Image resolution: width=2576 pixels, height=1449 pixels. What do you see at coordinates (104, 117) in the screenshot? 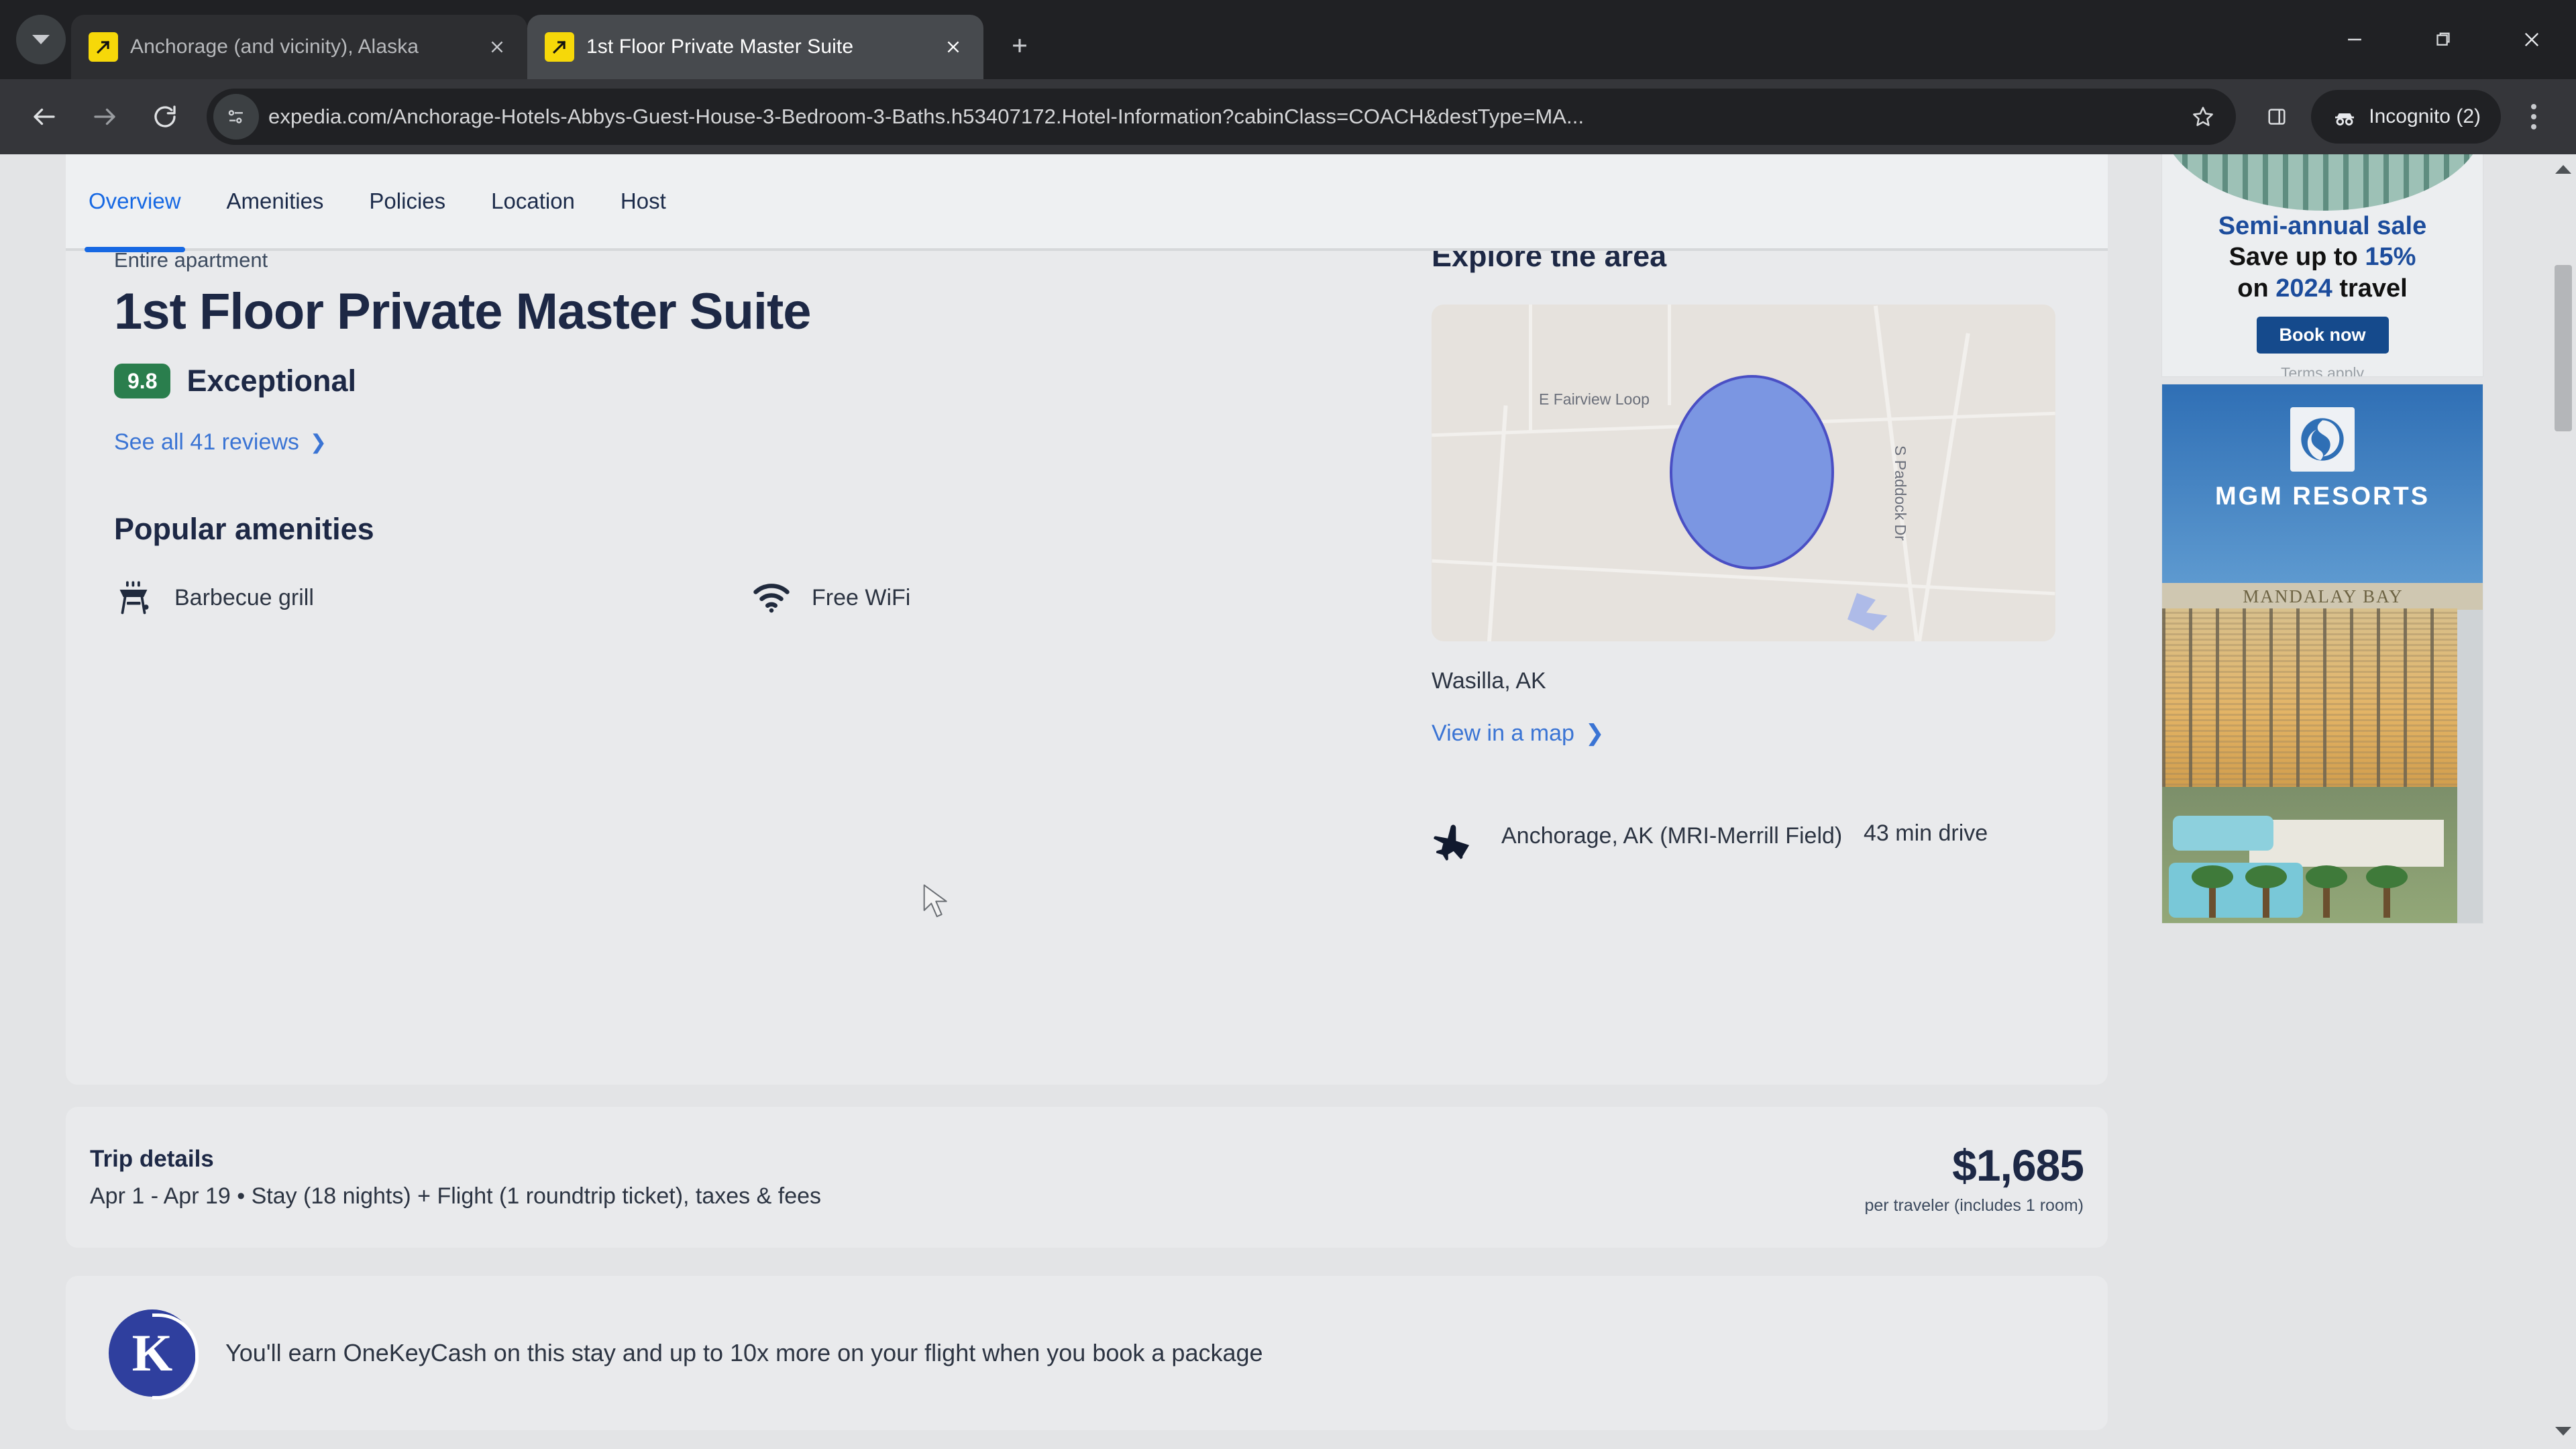
I see `forward-button` at bounding box center [104, 117].